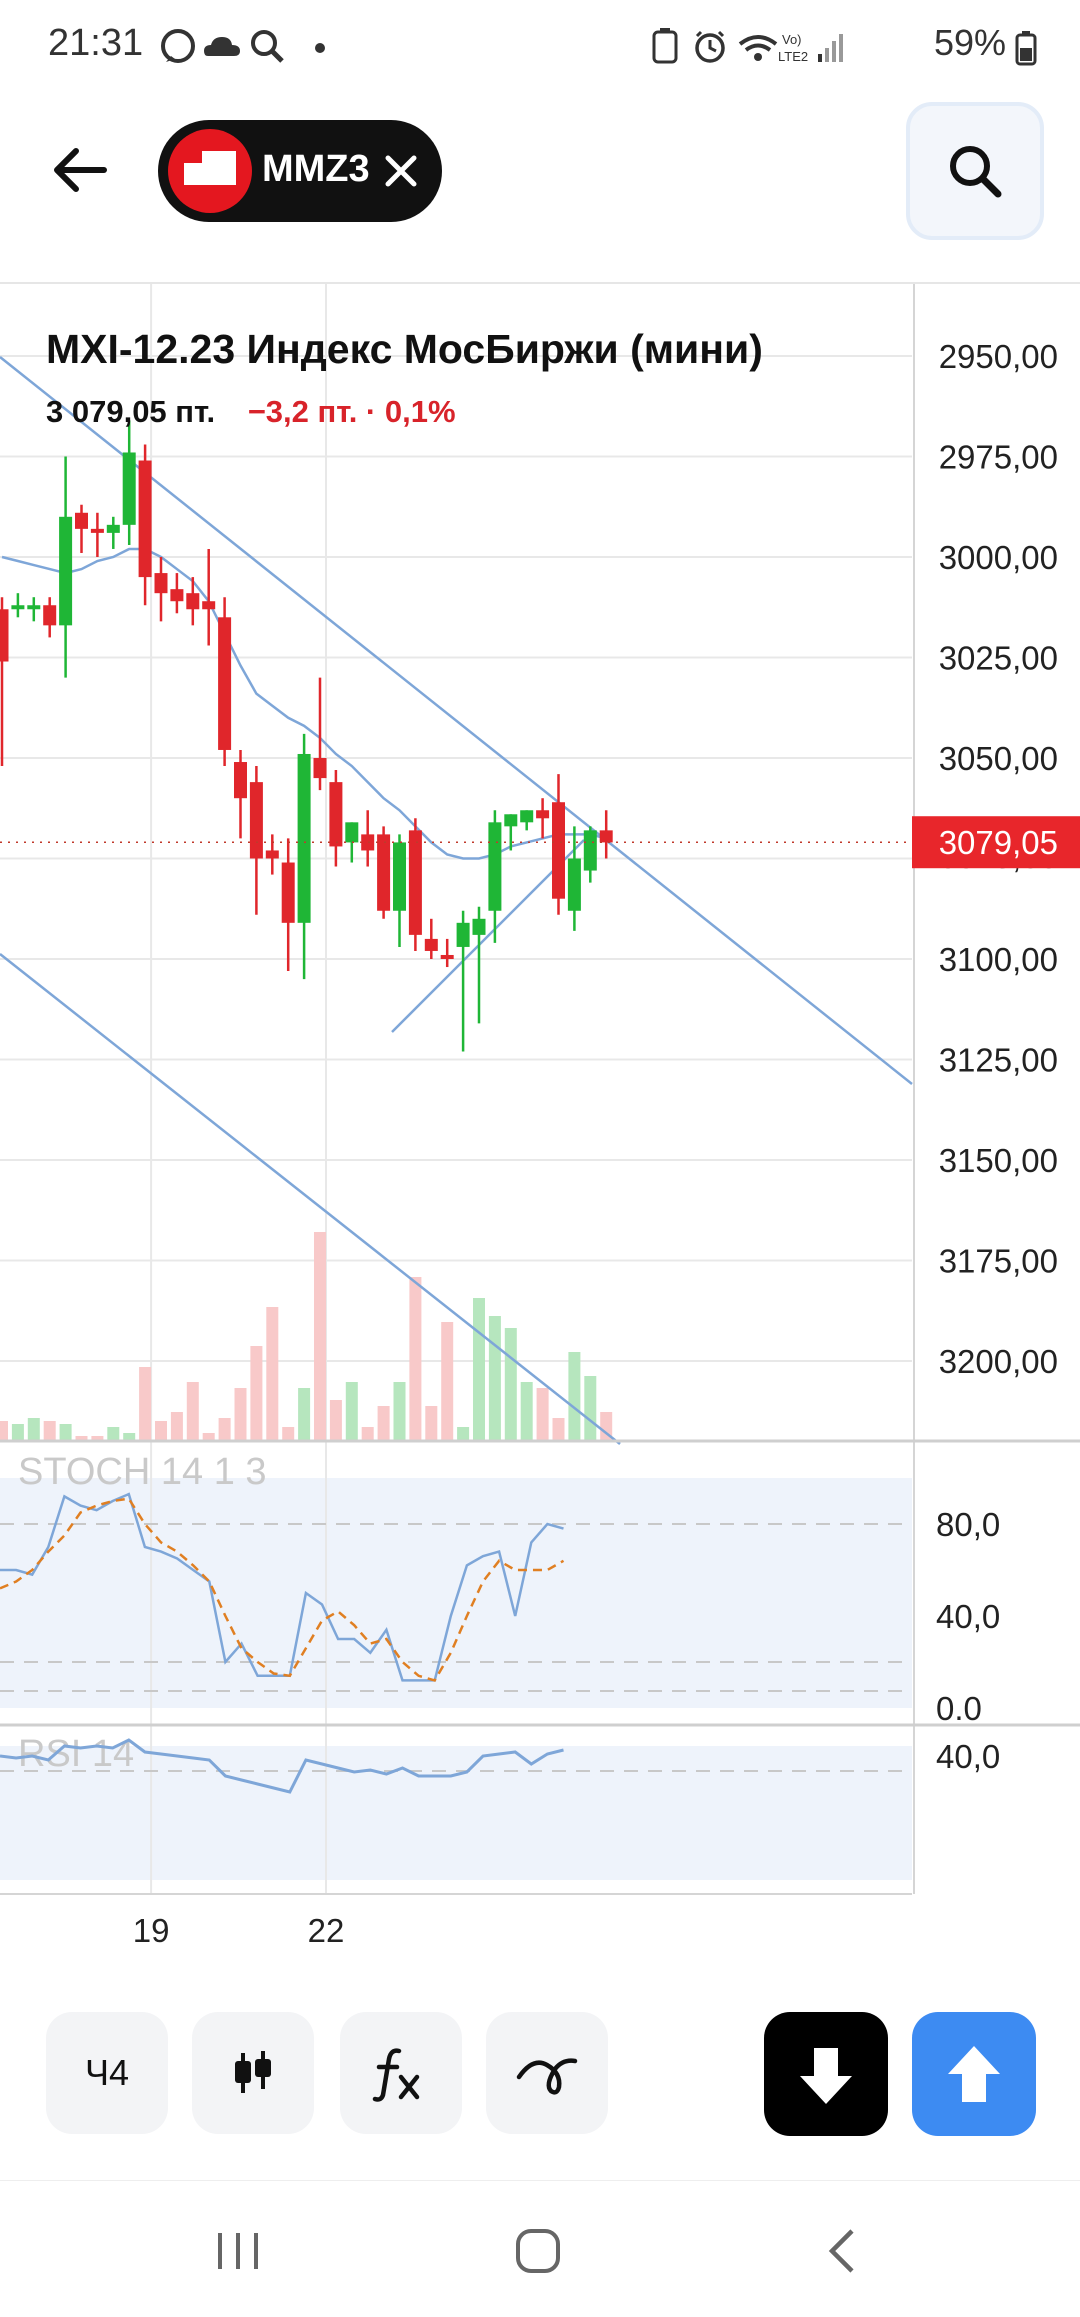  What do you see at coordinates (351, 411) in the screenshot?
I see `price-change: −3,2 пт. · 0,1%` at bounding box center [351, 411].